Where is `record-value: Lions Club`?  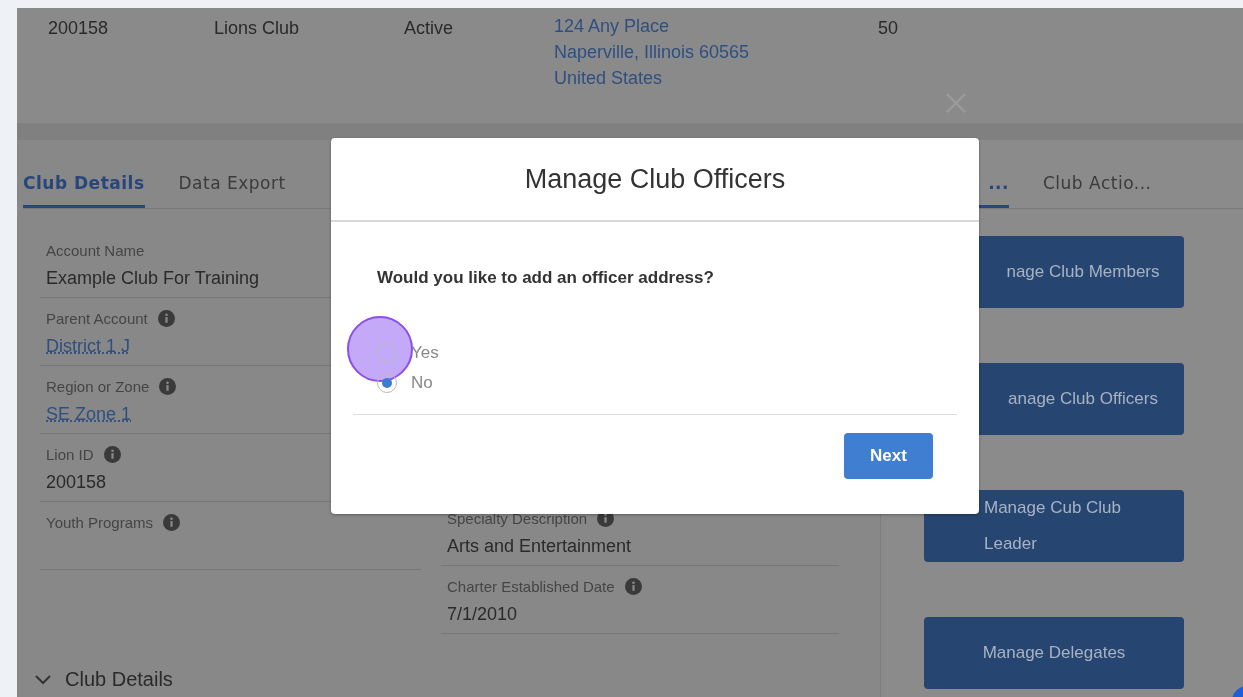 record-value: Lions Club is located at coordinates (257, 28).